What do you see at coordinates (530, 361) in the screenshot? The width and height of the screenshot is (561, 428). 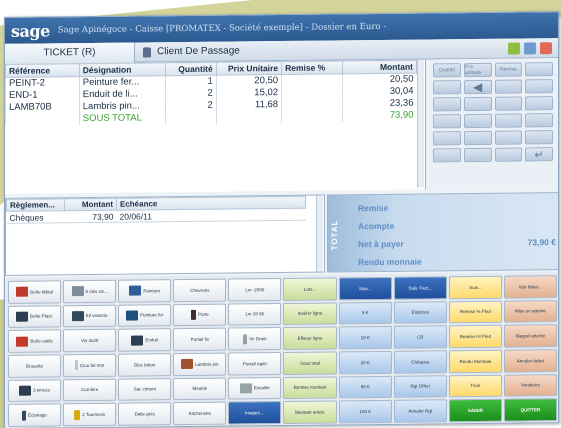 I see `cancel-ticket-button: Annuler ticket` at bounding box center [530, 361].